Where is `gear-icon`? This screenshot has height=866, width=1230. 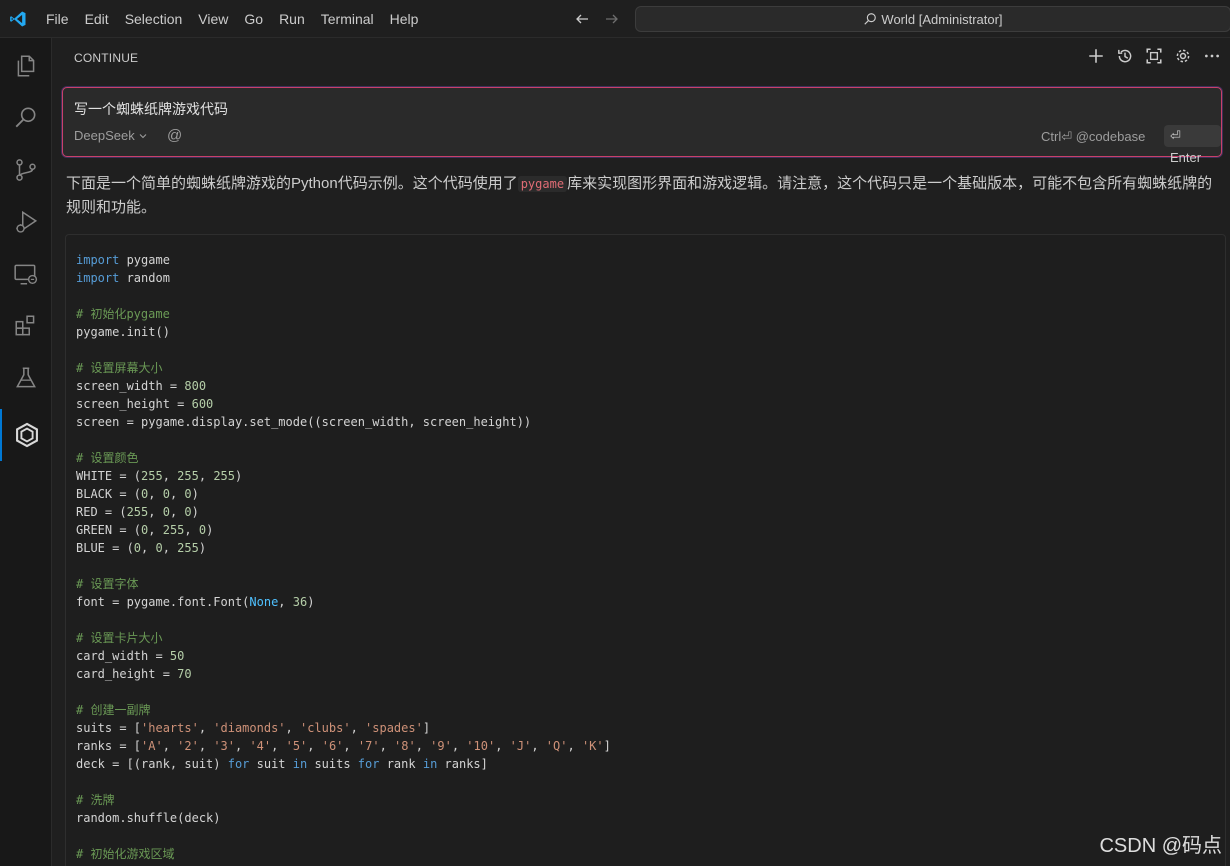 gear-icon is located at coordinates (1183, 56).